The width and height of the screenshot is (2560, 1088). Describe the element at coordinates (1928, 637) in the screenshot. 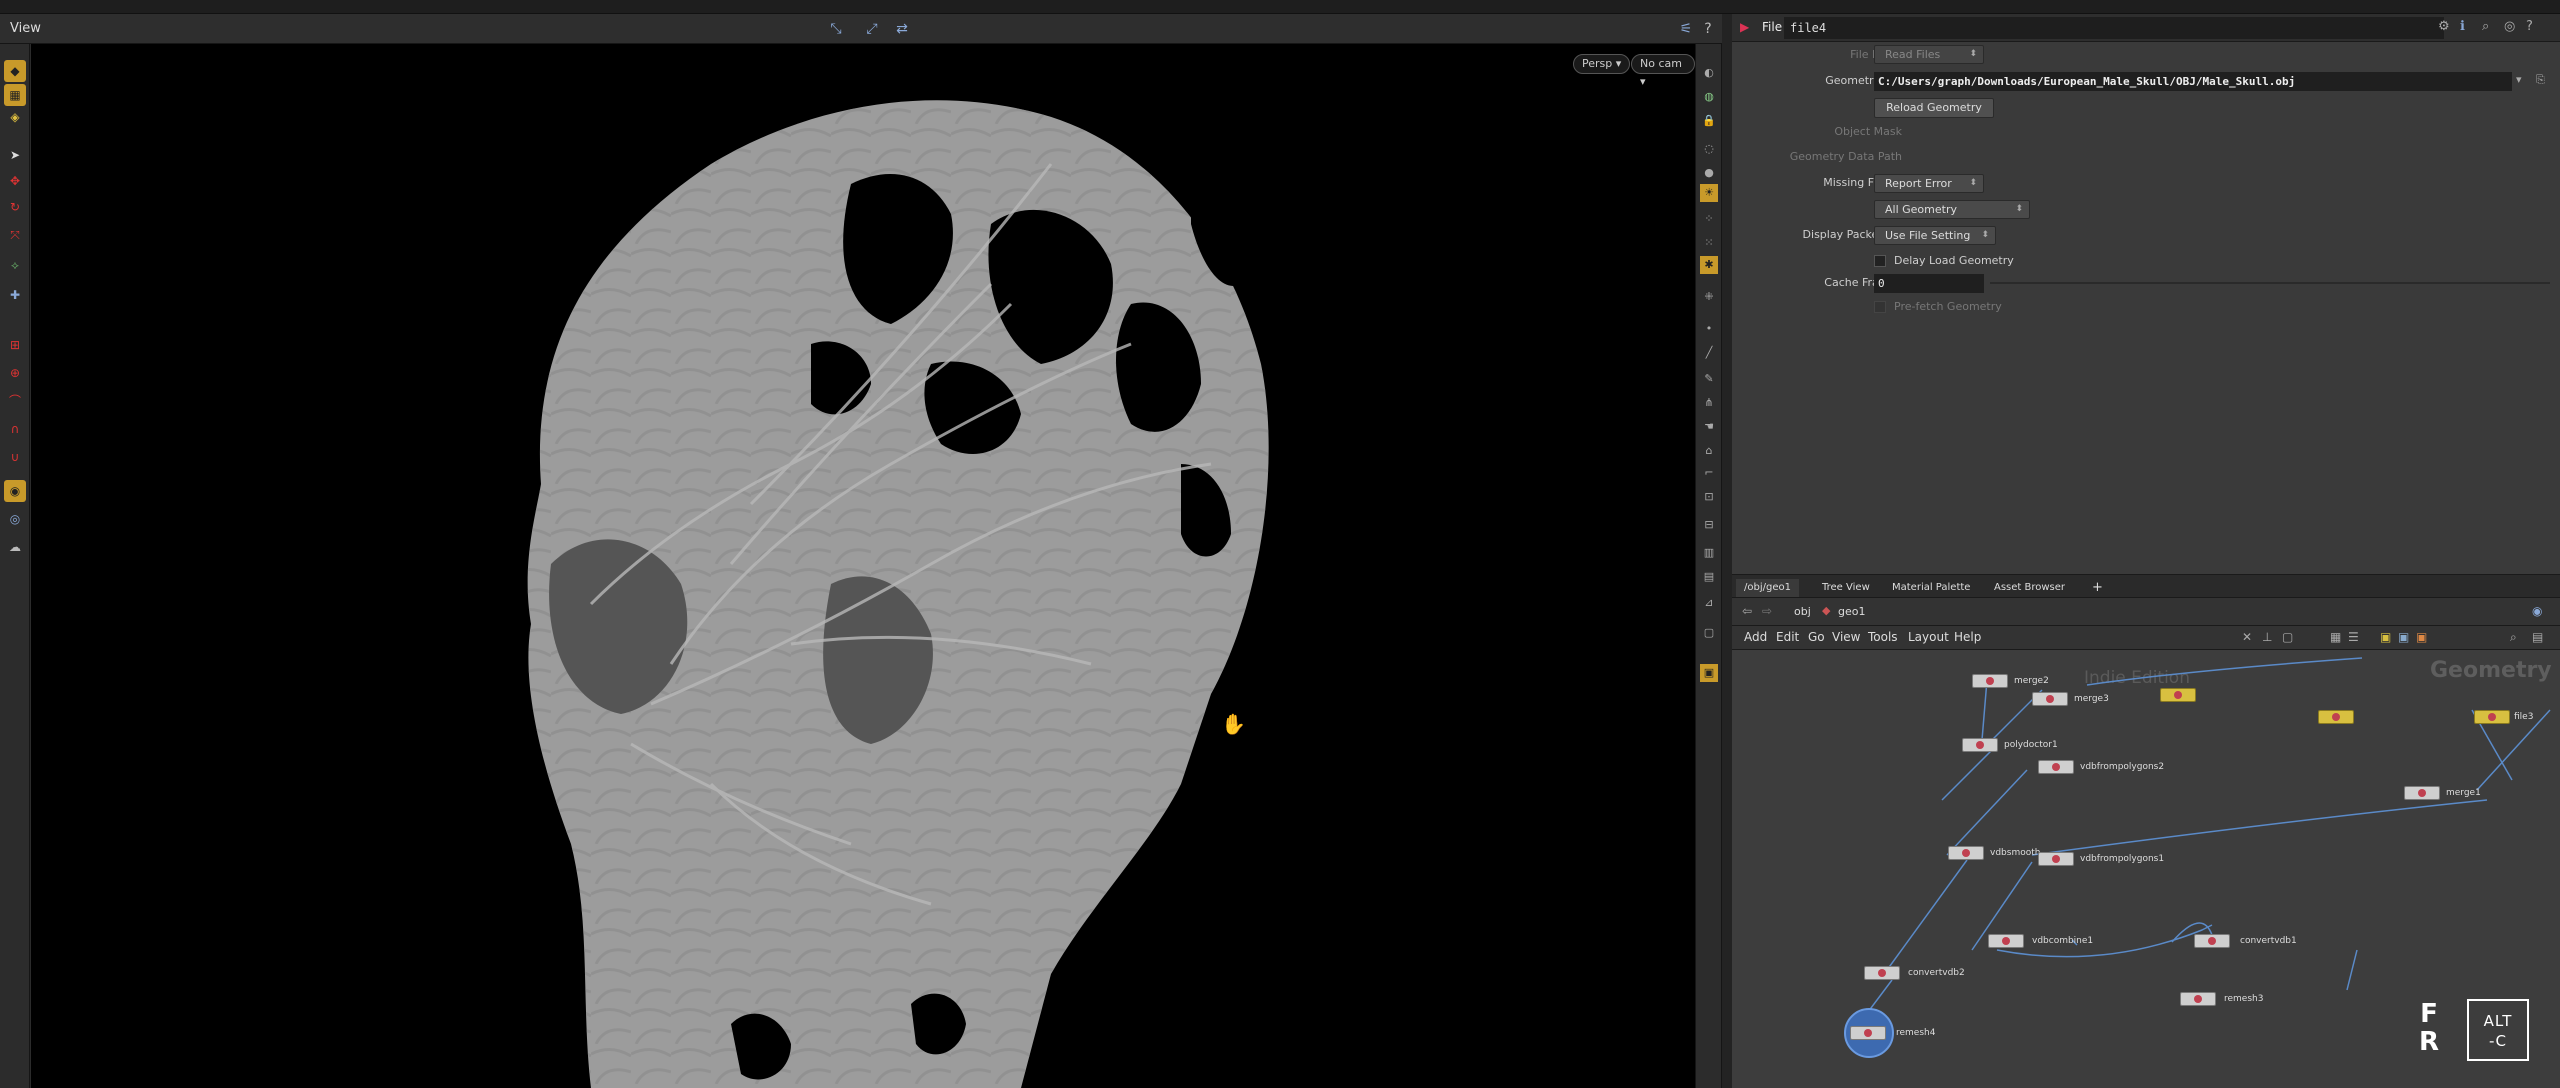

I see `menu-layout: Layout` at that location.